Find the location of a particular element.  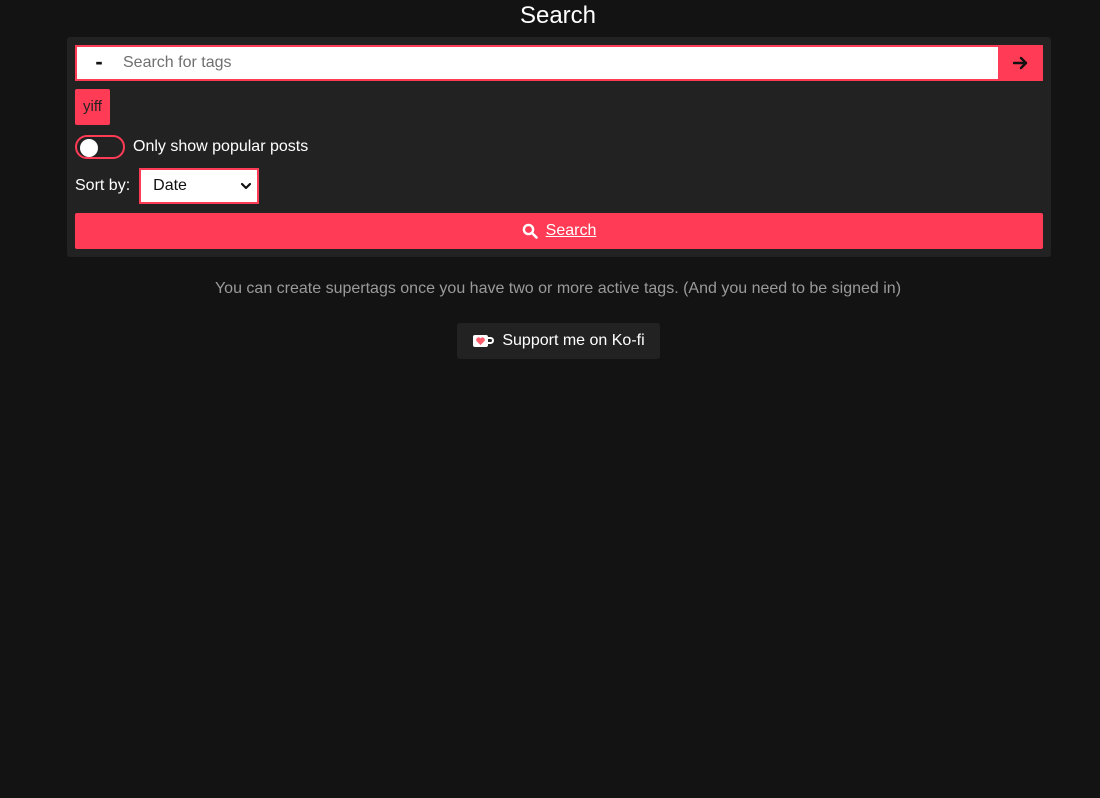

tag-search-bar: - is located at coordinates (559, 63).